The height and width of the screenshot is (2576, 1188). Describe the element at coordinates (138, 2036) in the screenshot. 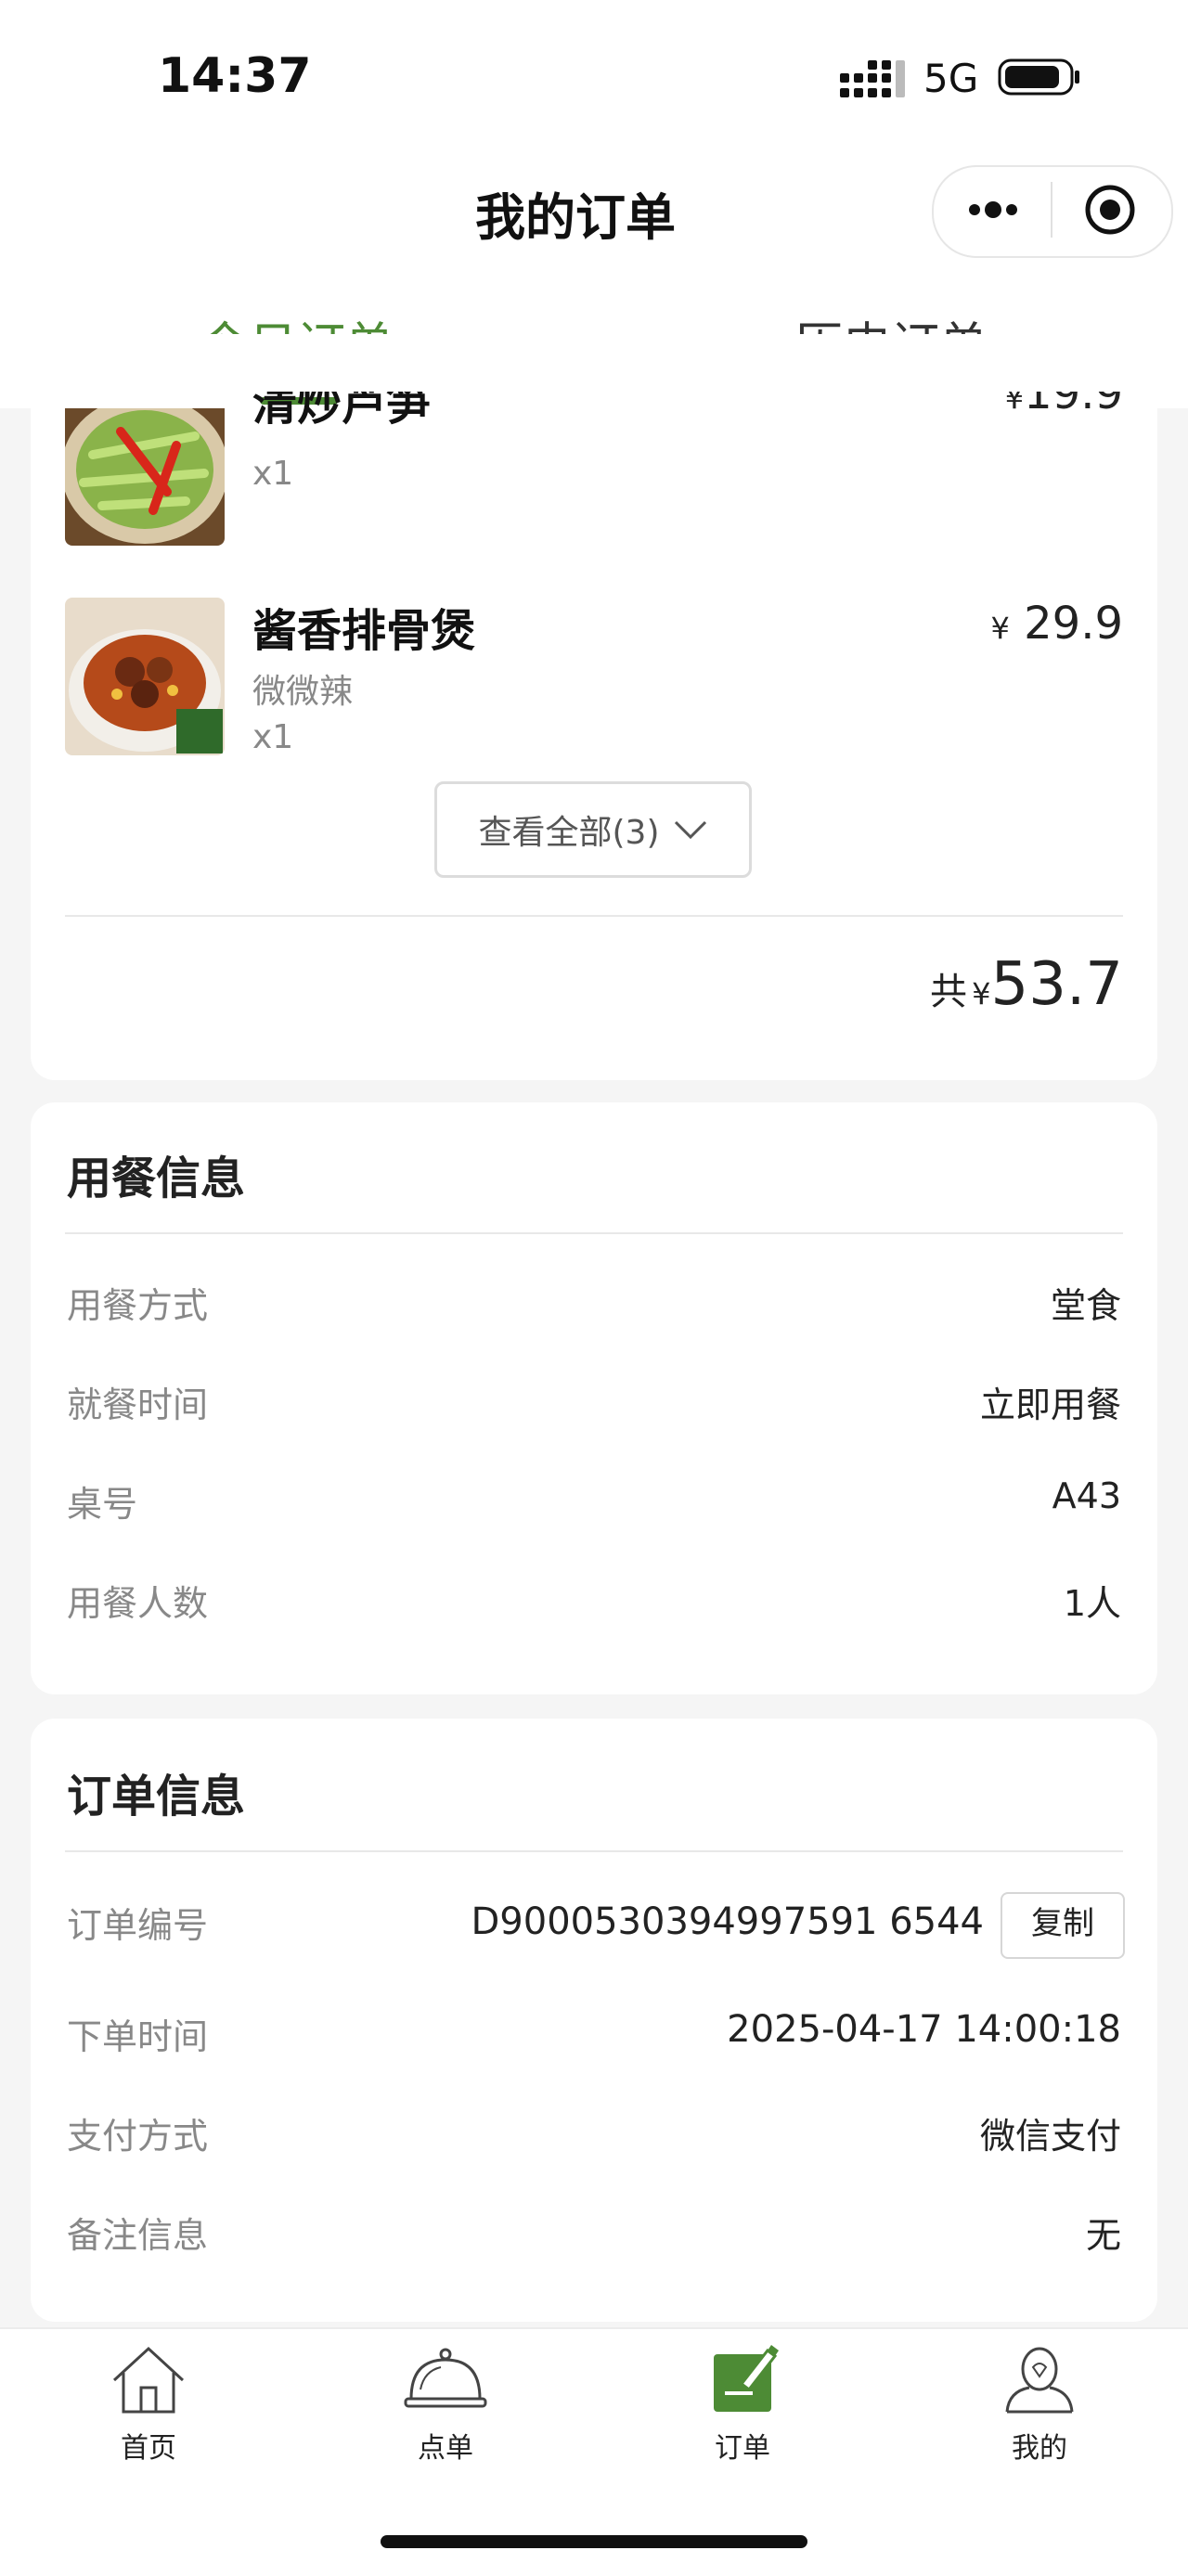

I see `info-label: 下单时间` at that location.